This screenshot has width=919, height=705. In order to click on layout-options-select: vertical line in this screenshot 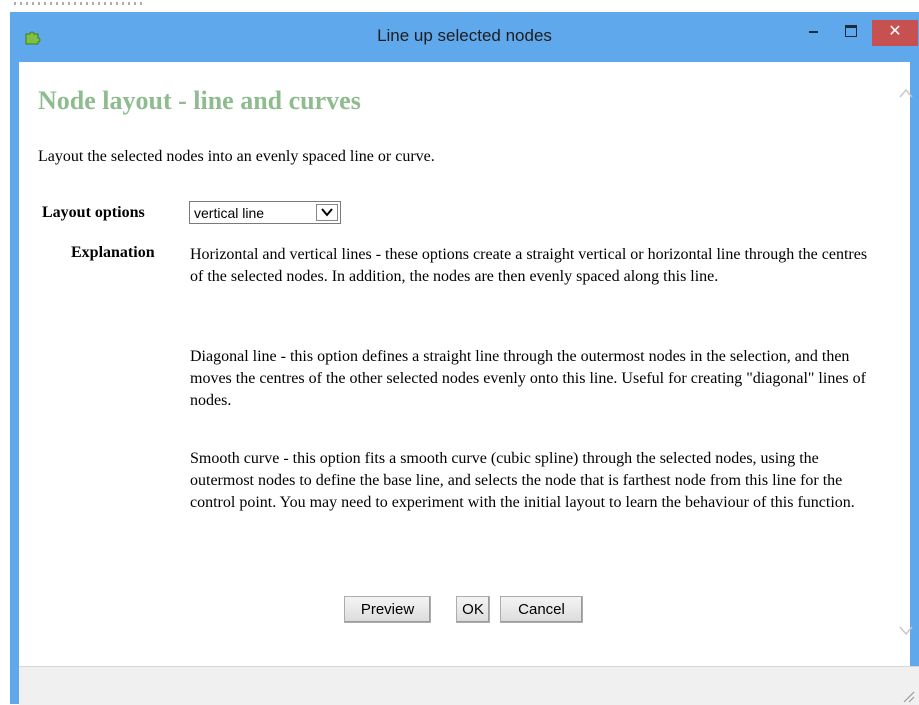, I will do `click(265, 212)`.